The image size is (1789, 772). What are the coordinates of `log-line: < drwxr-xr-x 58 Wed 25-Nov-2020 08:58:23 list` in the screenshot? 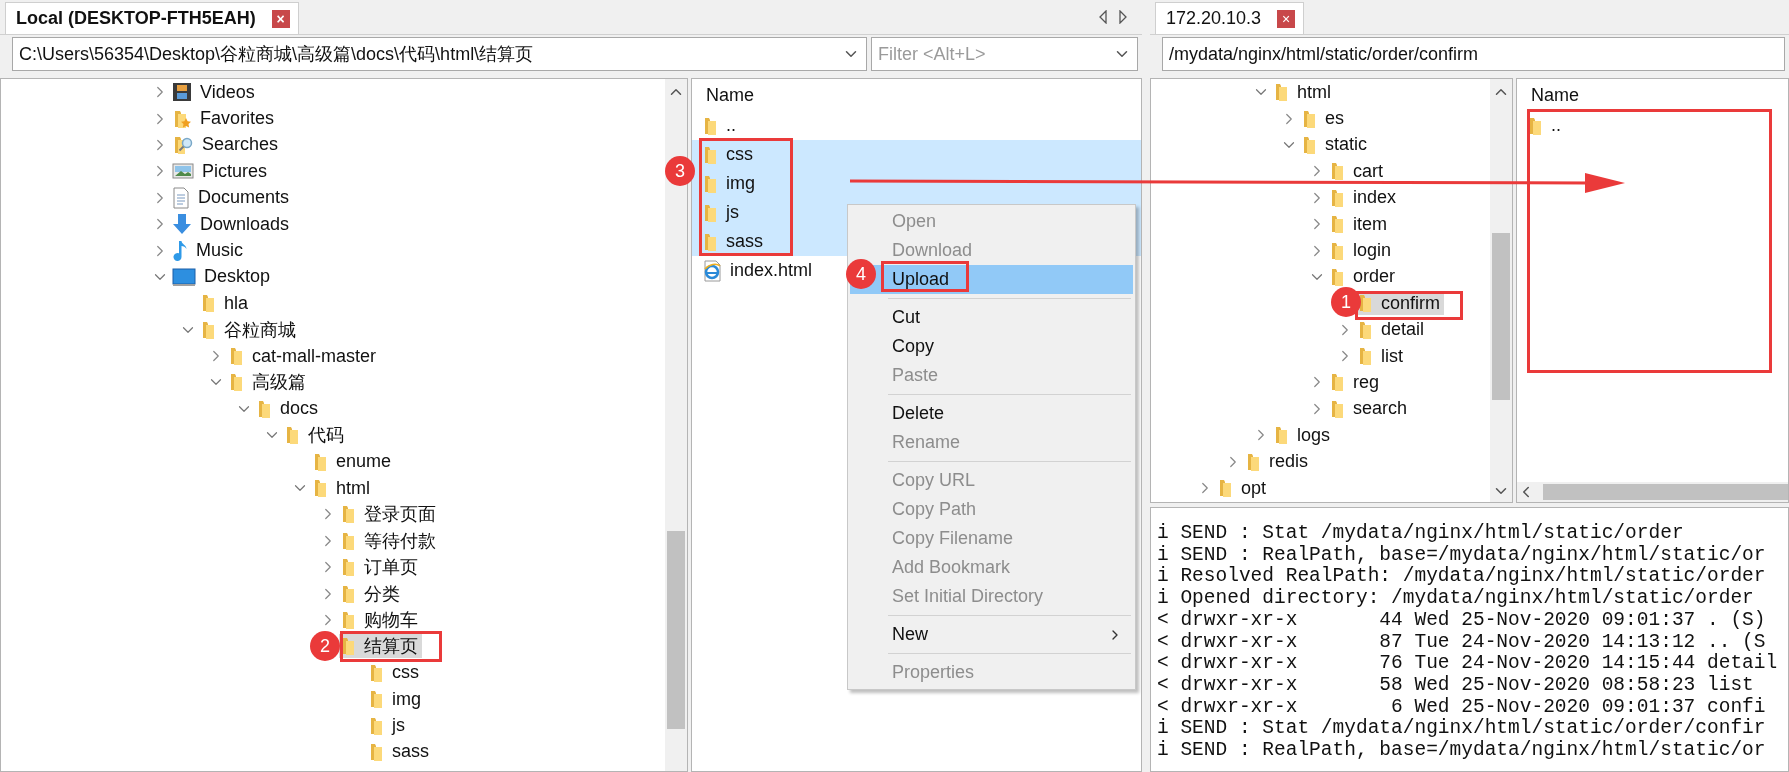 It's located at (1456, 685).